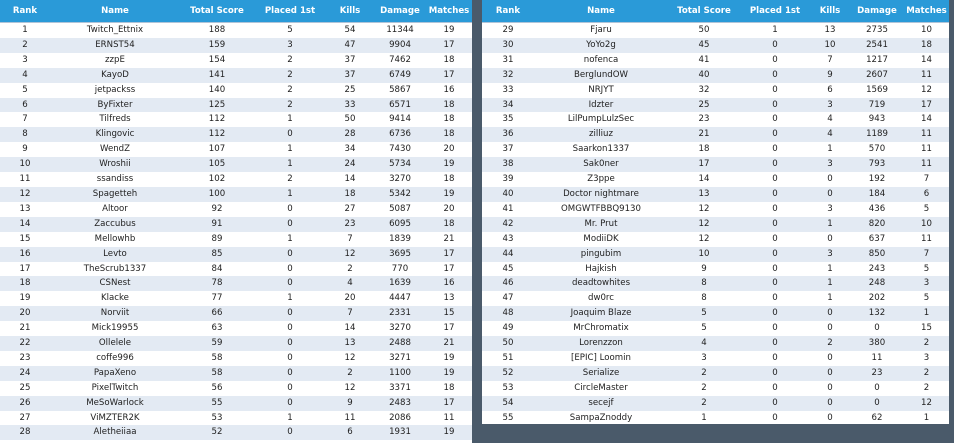  I want to click on table-row: 17 TheScrub1337 84 0 2 770 17, so click(236, 269).